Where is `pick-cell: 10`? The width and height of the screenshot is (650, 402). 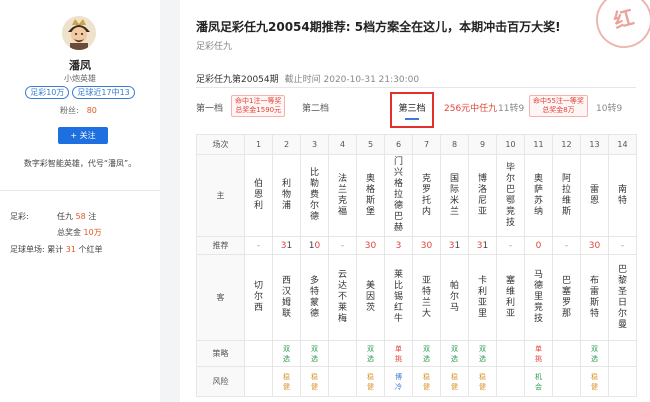
pick-cell: 10 is located at coordinates (314, 245).